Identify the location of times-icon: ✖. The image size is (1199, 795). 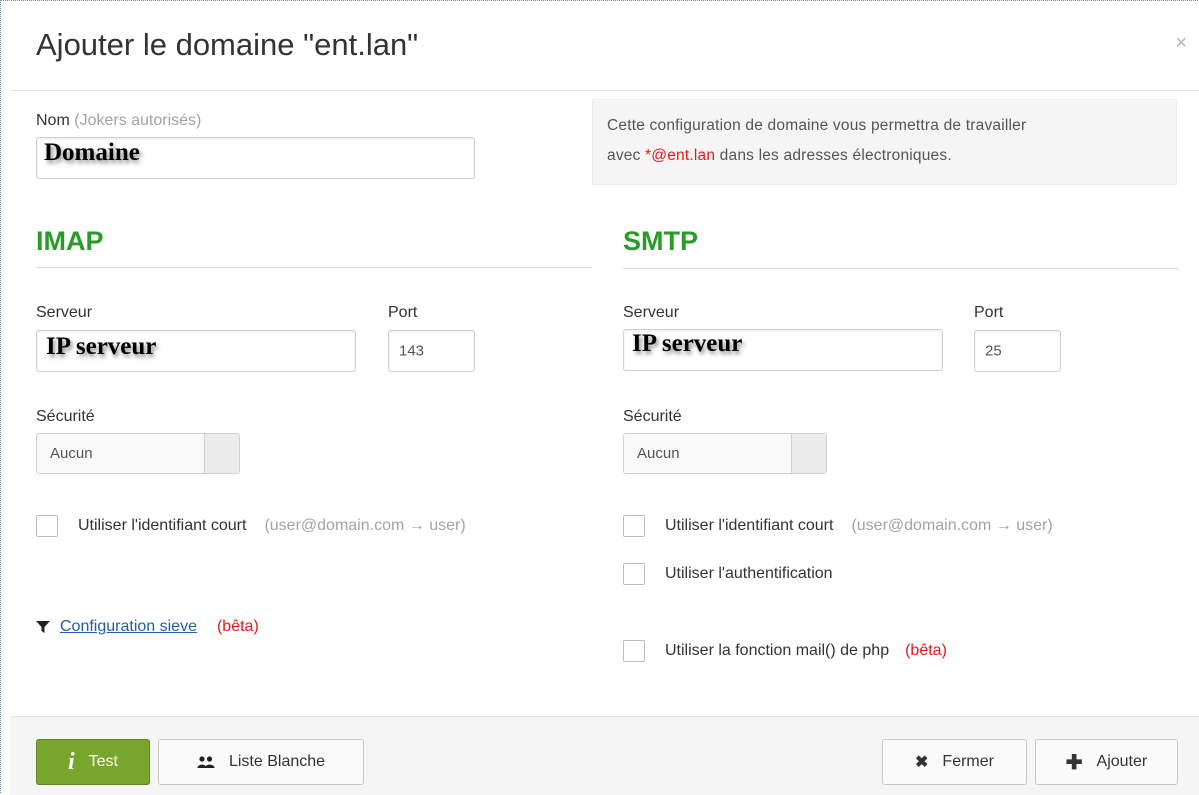
(922, 762).